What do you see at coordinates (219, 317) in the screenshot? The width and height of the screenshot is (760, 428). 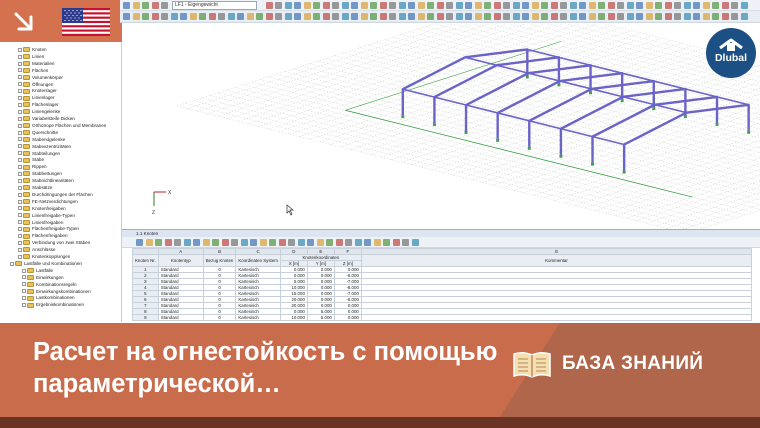 I see `cell-ref: 0` at bounding box center [219, 317].